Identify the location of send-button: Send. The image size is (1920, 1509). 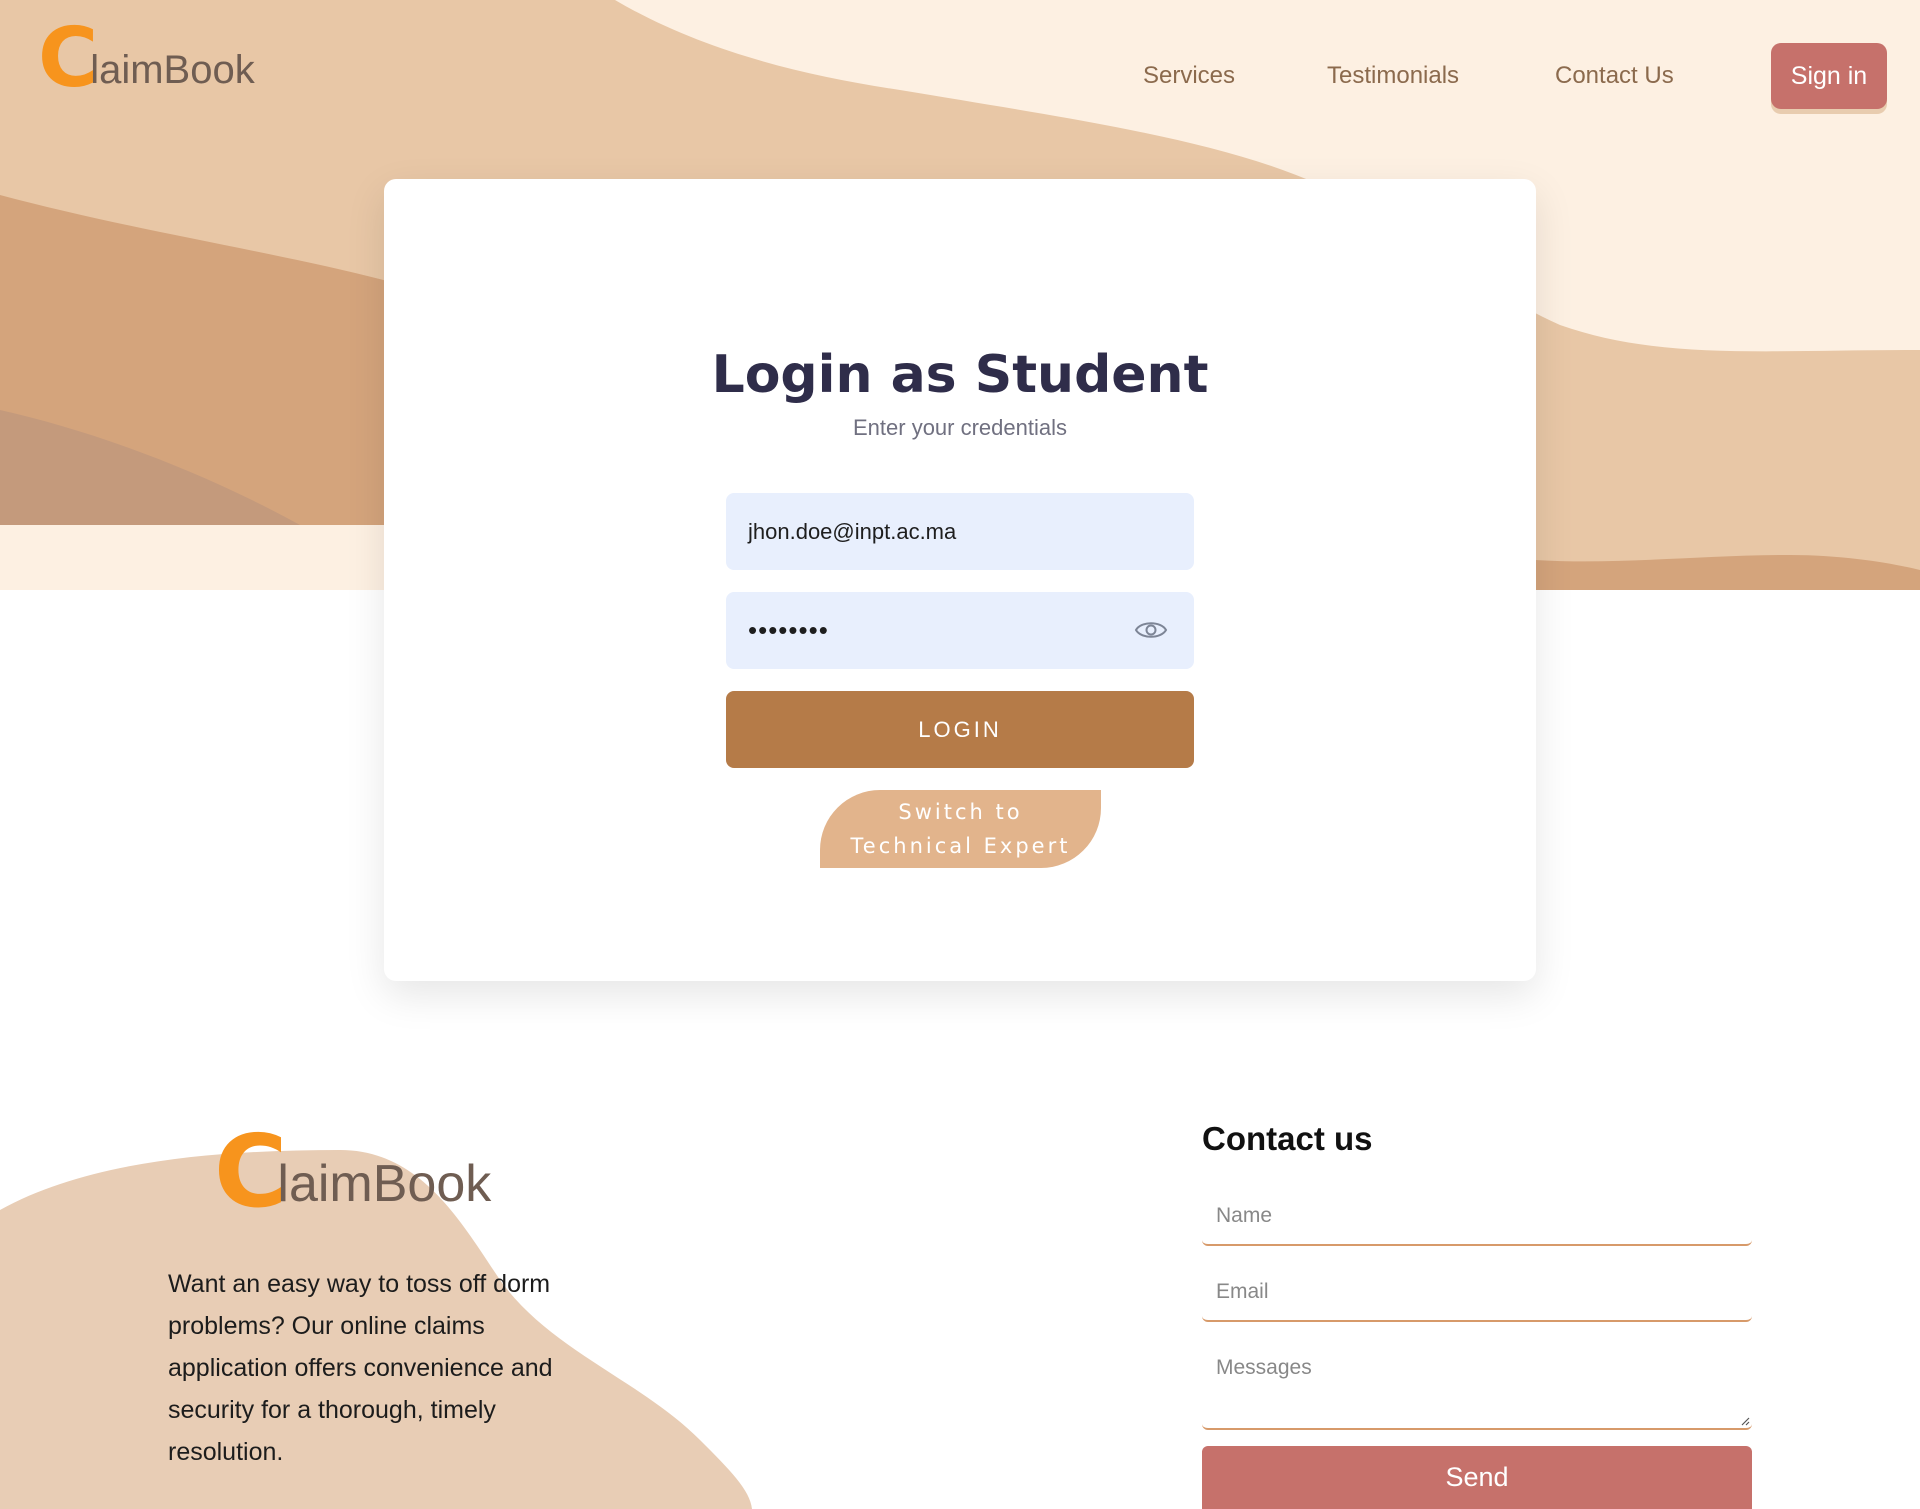
(1477, 1477).